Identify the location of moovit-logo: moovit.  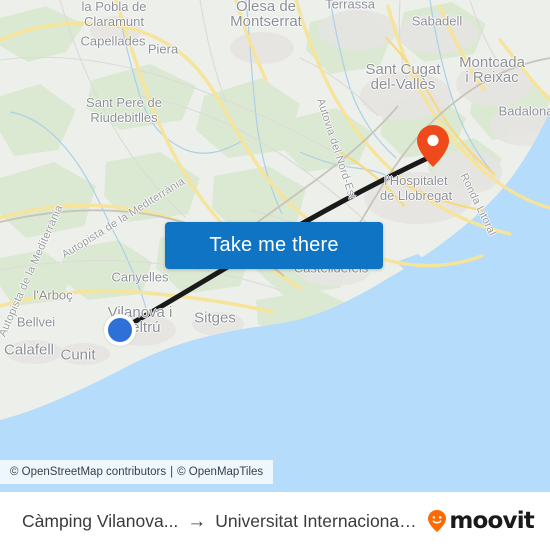
(481, 520).